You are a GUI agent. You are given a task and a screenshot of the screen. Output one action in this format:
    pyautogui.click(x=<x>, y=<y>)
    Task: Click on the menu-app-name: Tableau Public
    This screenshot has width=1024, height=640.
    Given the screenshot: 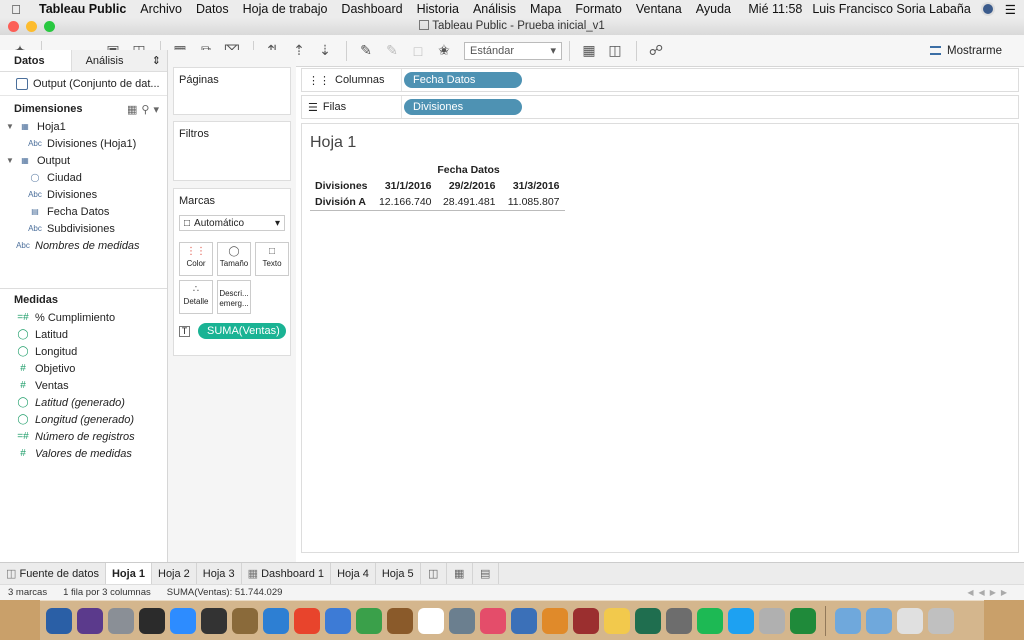 What is the action you would take?
    pyautogui.click(x=82, y=9)
    